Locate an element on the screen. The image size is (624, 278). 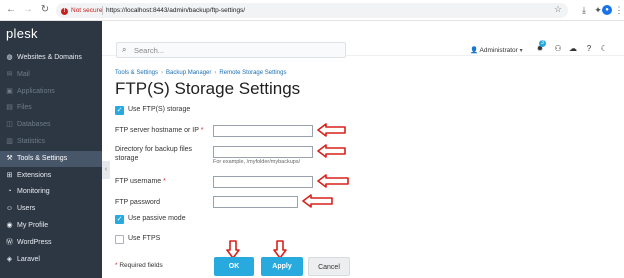
cancel-button: Cancel is located at coordinates (329, 266).